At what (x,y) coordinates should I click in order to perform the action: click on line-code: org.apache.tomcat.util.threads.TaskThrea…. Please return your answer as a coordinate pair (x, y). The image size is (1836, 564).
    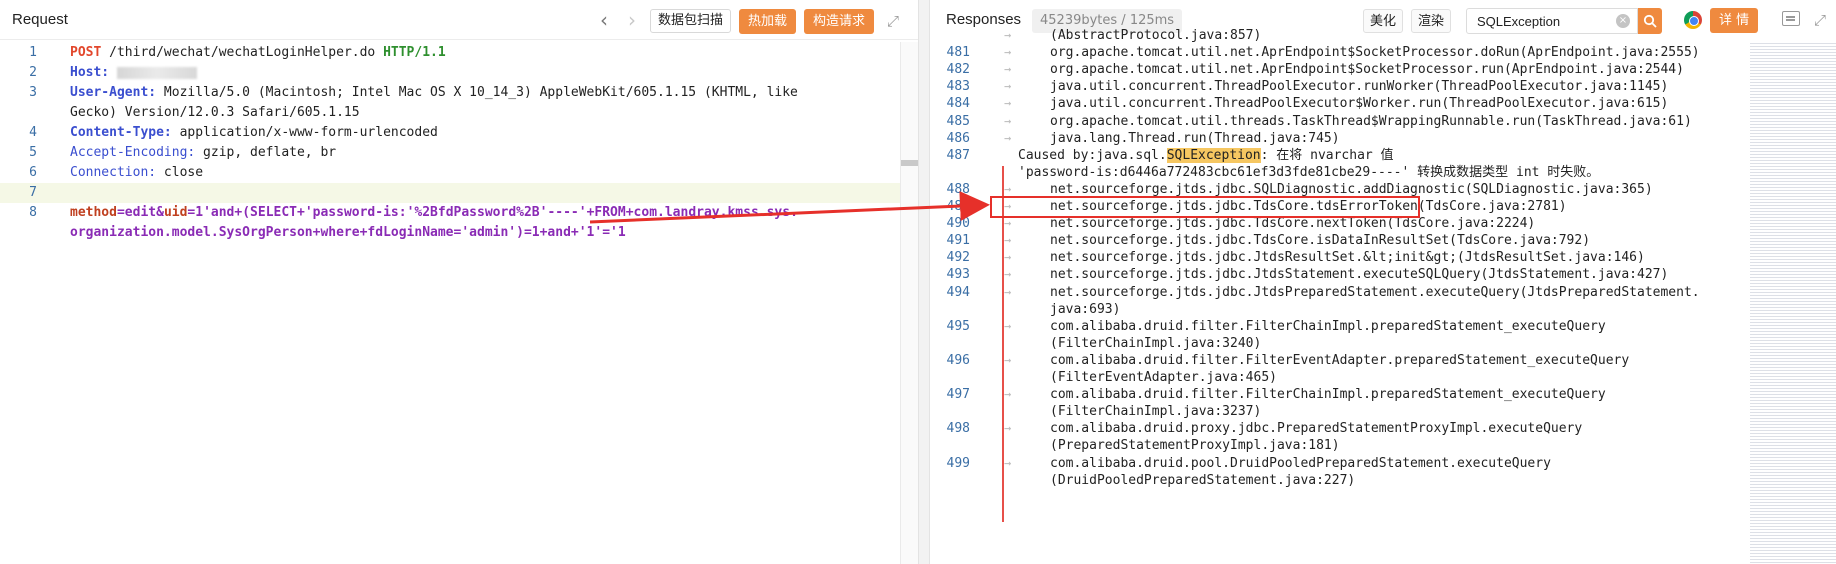
    Looking at the image, I should click on (1371, 121).